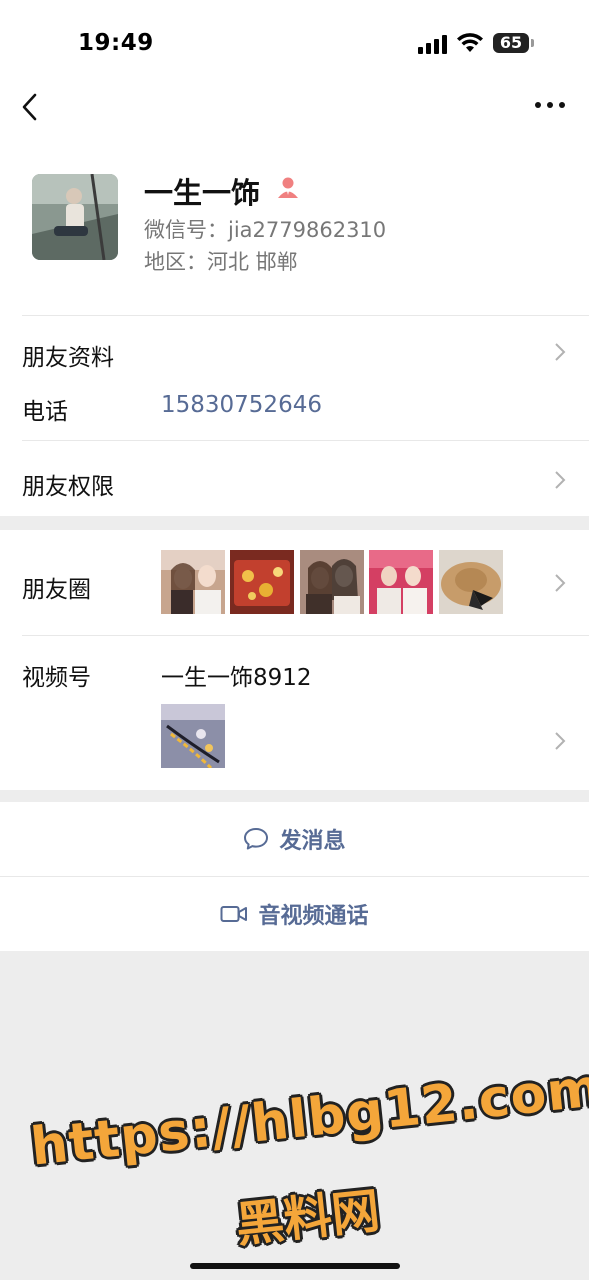 Image resolution: width=589 pixels, height=1280 pixels. I want to click on send-message-button: 发消息, so click(294, 839).